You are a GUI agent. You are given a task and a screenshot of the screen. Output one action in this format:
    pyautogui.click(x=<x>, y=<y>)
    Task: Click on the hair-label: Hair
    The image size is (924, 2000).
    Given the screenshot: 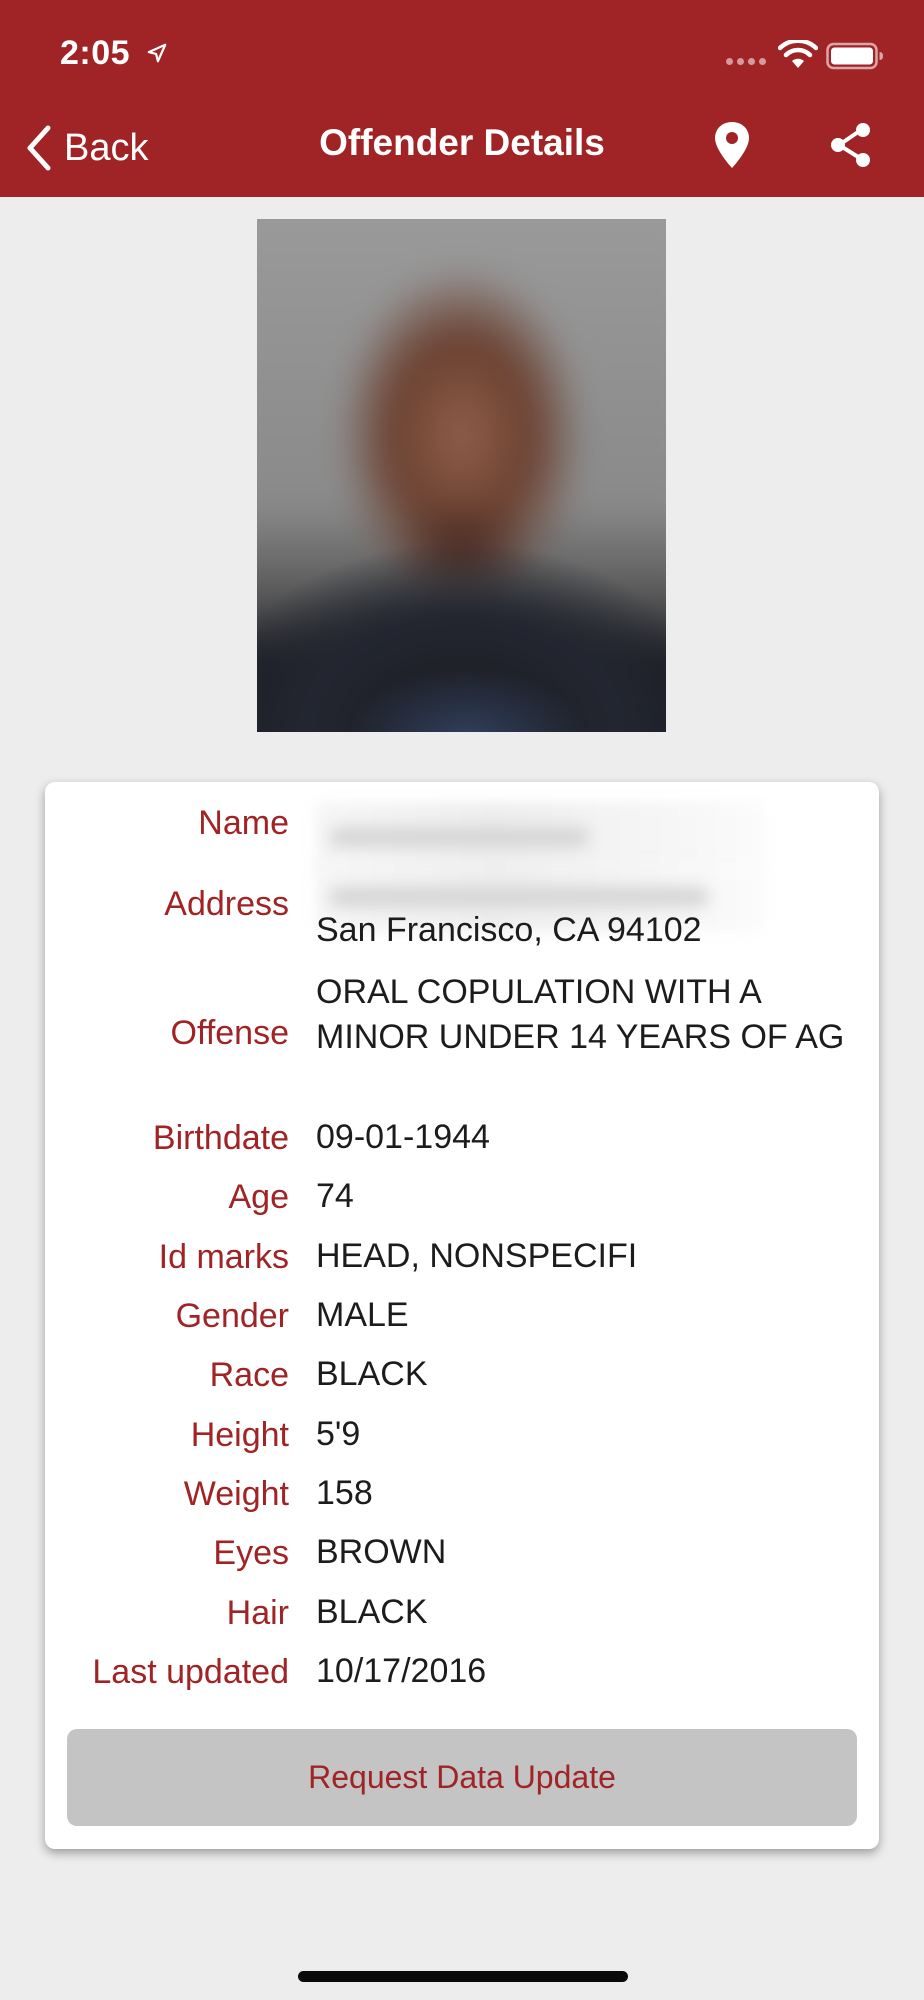 What is the action you would take?
    pyautogui.click(x=257, y=1613)
    